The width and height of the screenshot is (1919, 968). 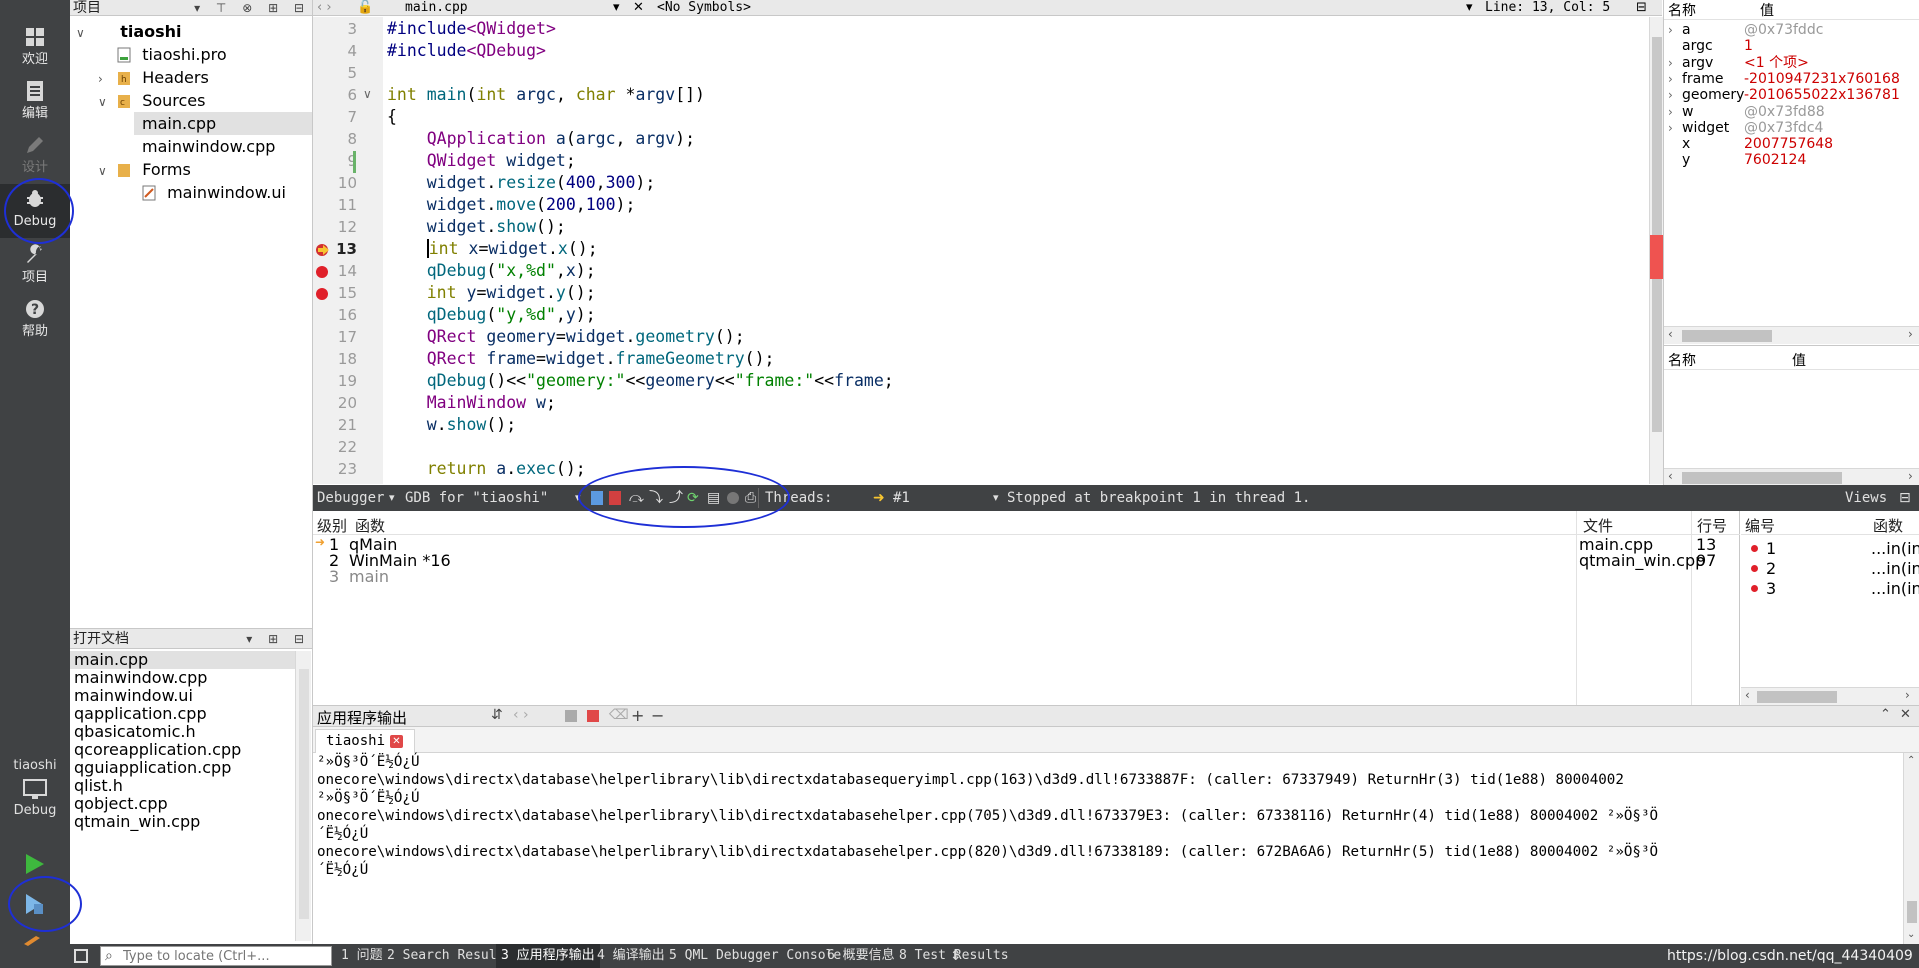 I want to click on stack-row: 2 WinMain *16 qtmain_win.cpp 97, so click(x=1026, y=560).